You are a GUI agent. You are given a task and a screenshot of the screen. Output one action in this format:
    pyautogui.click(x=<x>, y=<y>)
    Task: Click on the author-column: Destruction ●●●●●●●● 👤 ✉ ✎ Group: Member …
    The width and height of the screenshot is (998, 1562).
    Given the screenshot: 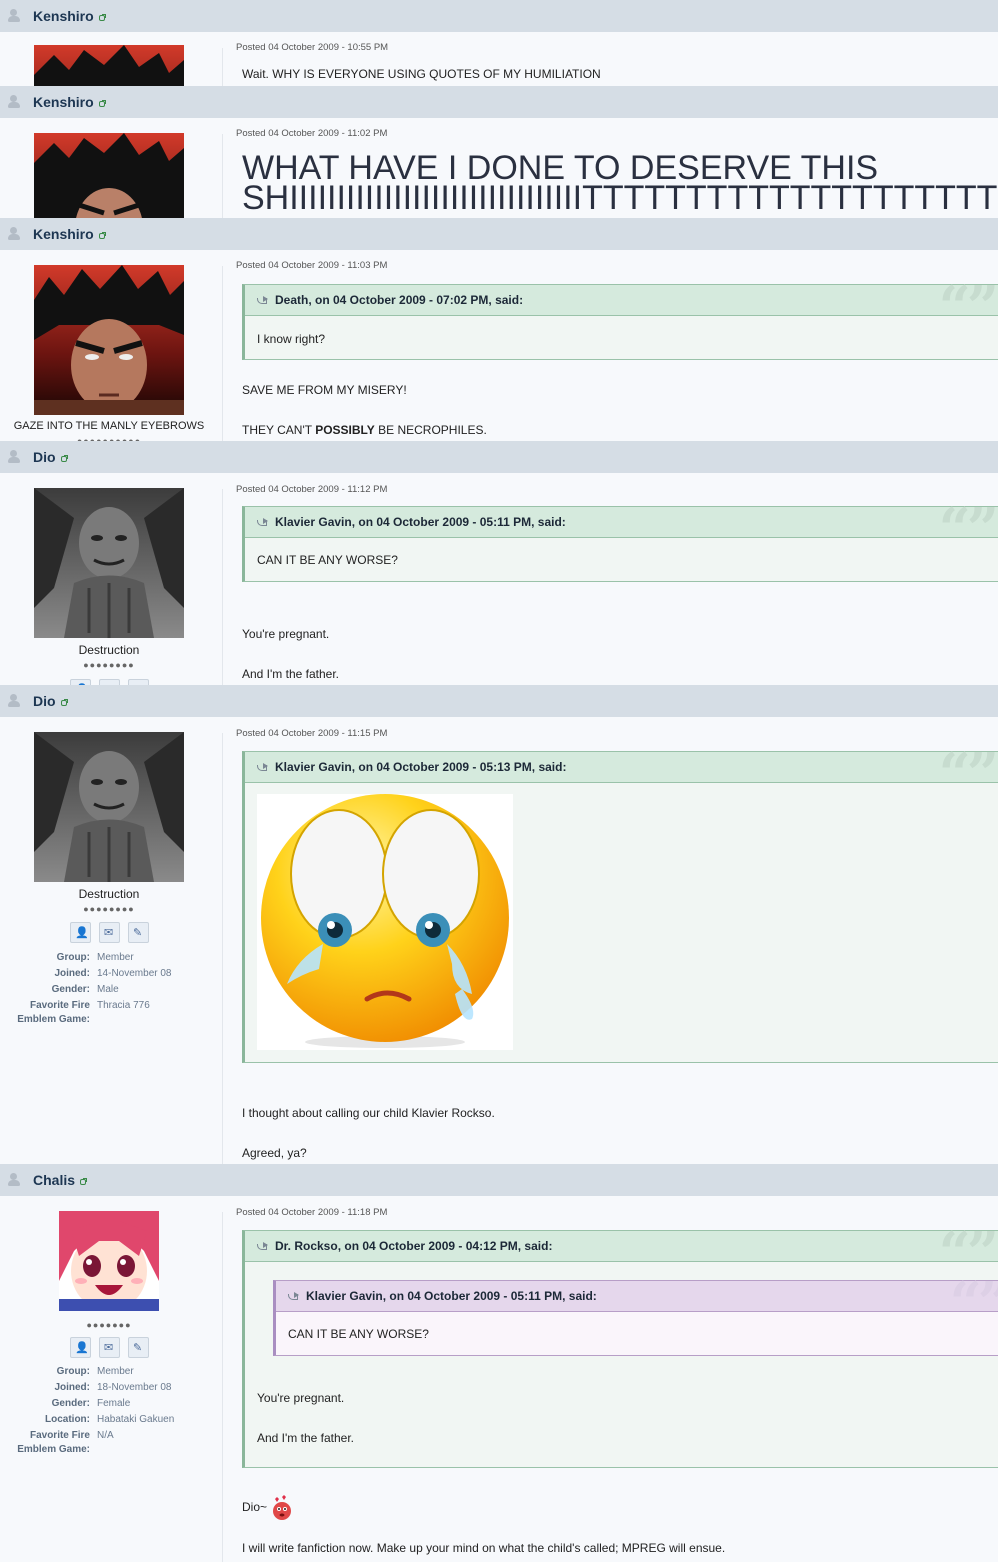 What is the action you would take?
    pyautogui.click(x=111, y=940)
    